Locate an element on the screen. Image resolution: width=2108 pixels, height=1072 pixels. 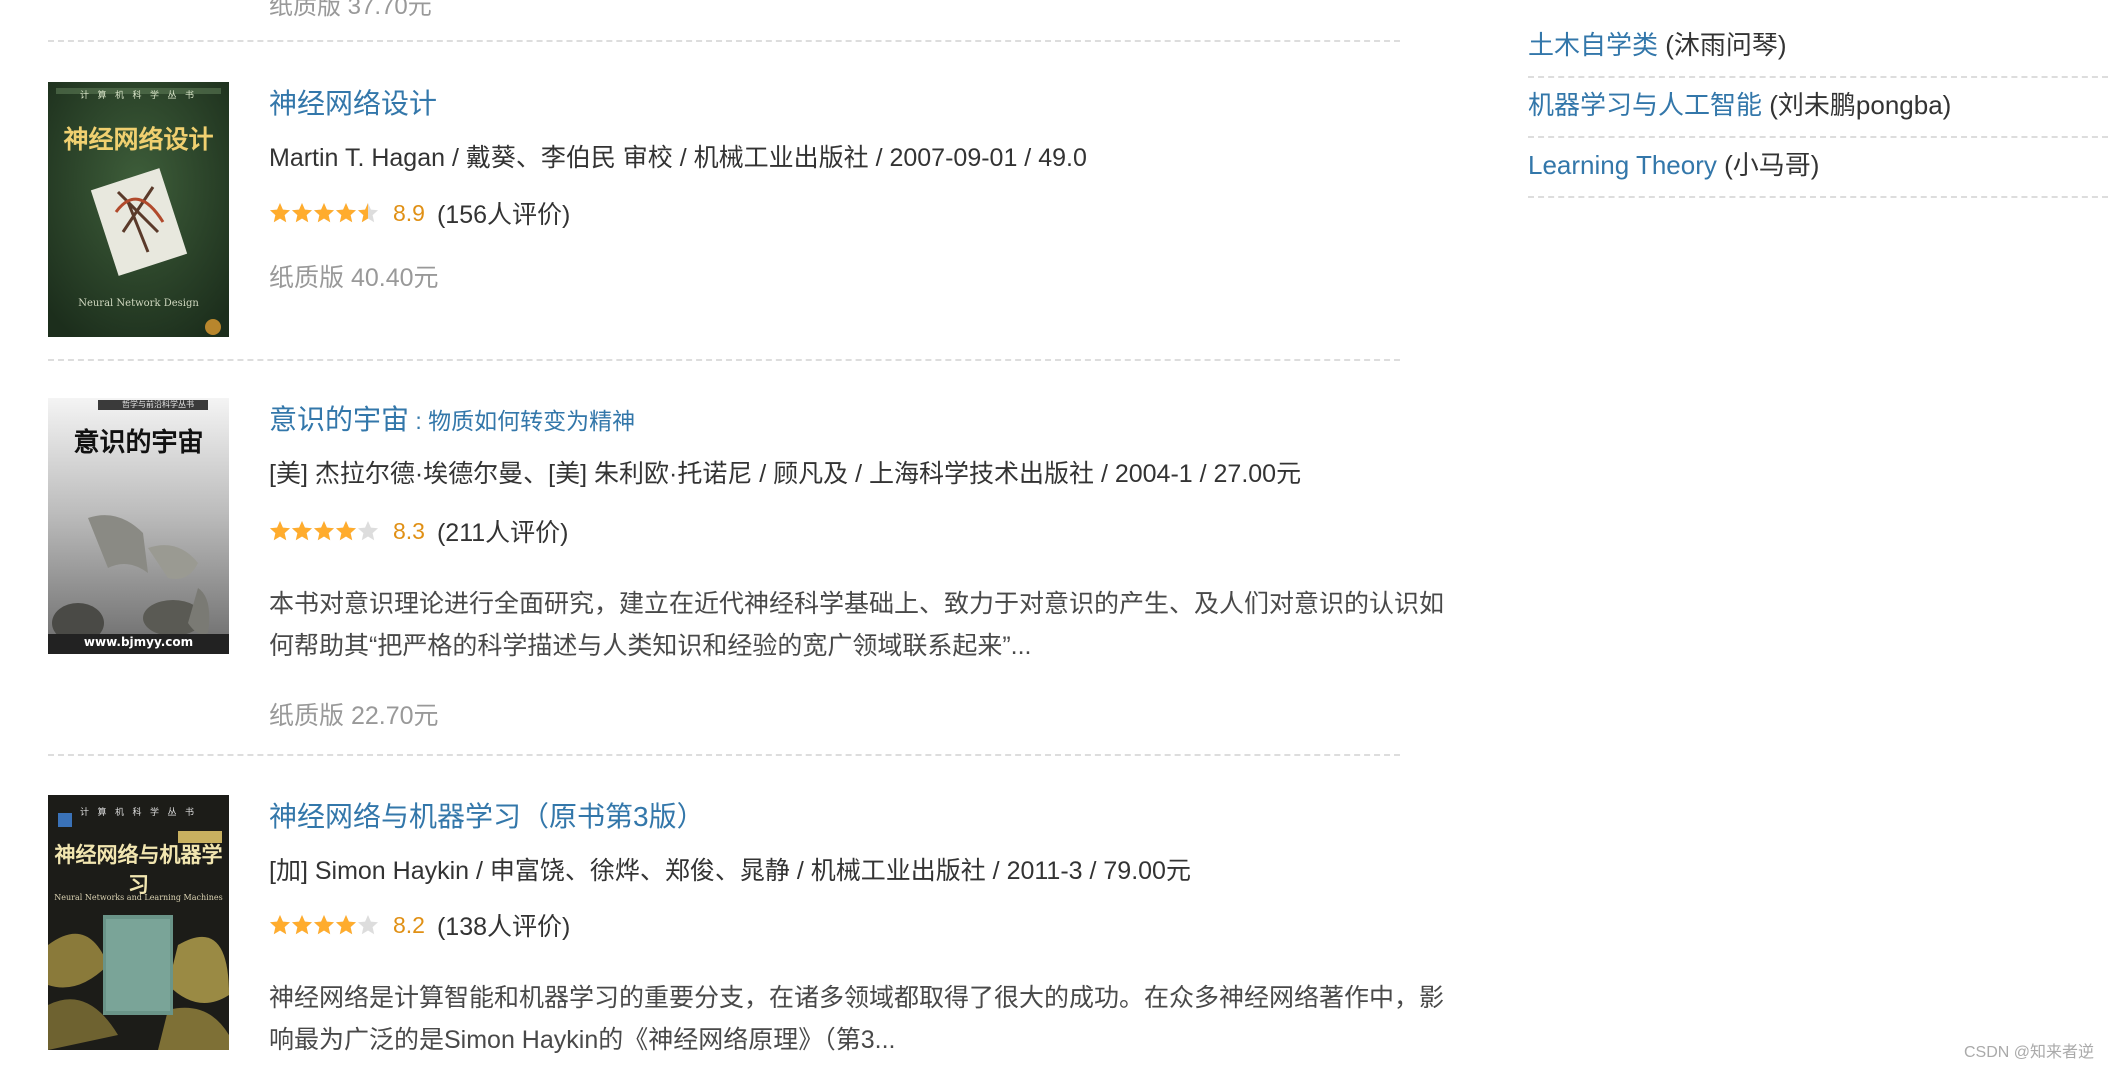
star-half-icon is located at coordinates (368, 213).